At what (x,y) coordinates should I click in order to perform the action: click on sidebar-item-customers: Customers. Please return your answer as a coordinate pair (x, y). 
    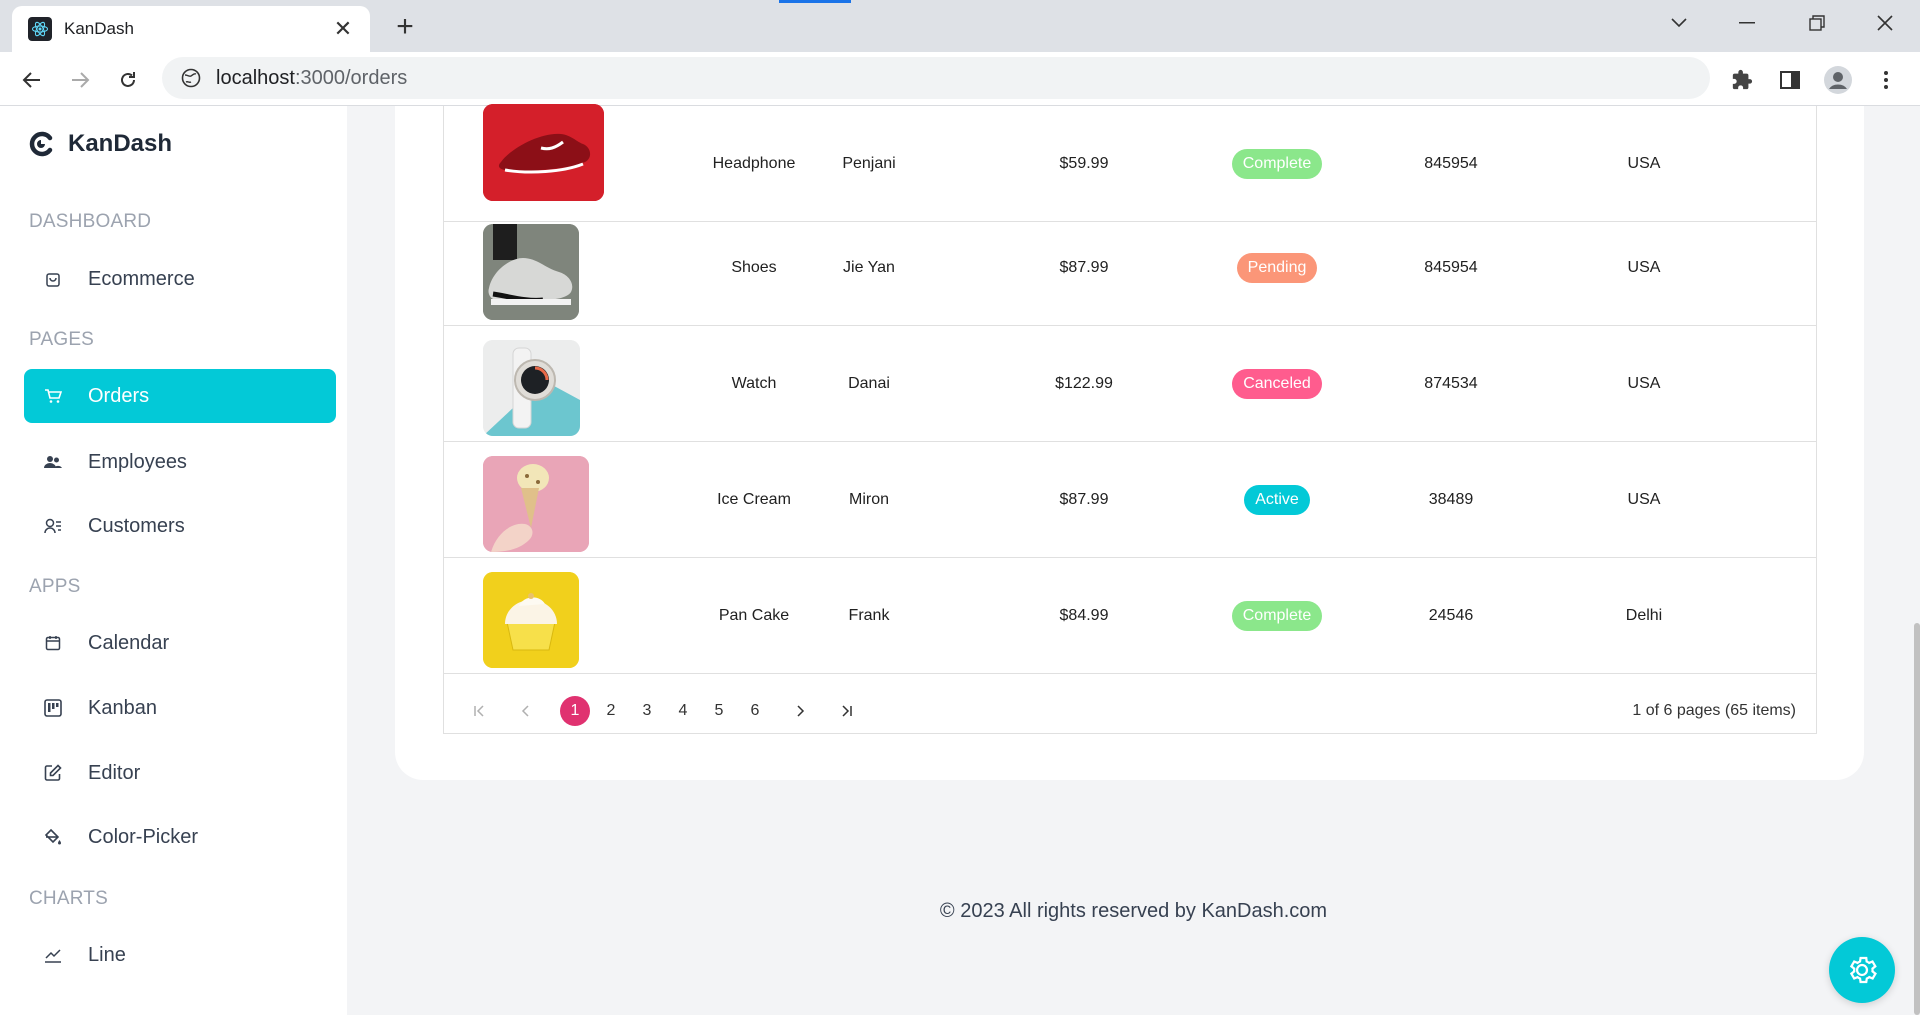
    Looking at the image, I should click on (180, 526).